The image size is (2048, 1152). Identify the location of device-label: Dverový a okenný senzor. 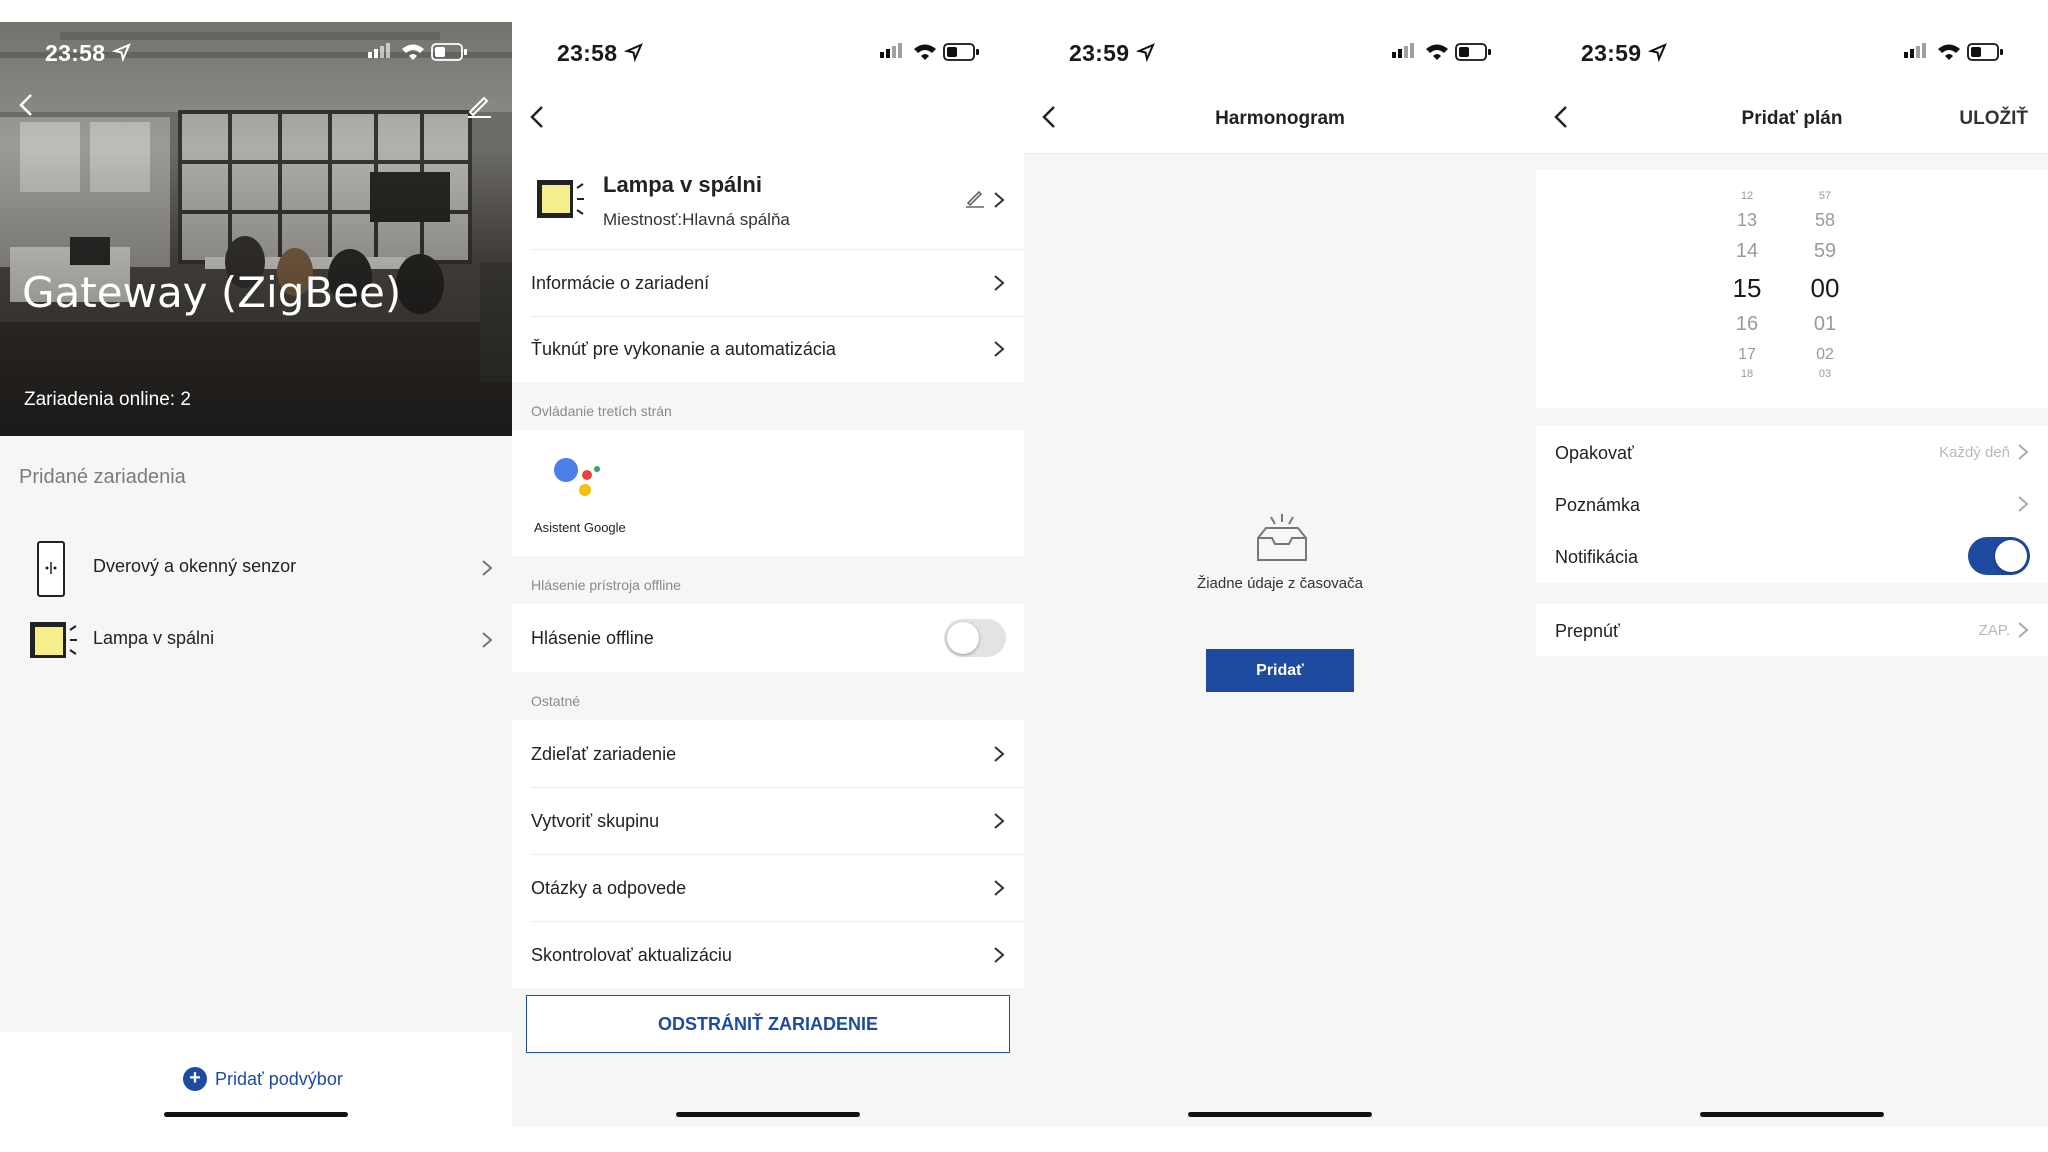
(195, 566).